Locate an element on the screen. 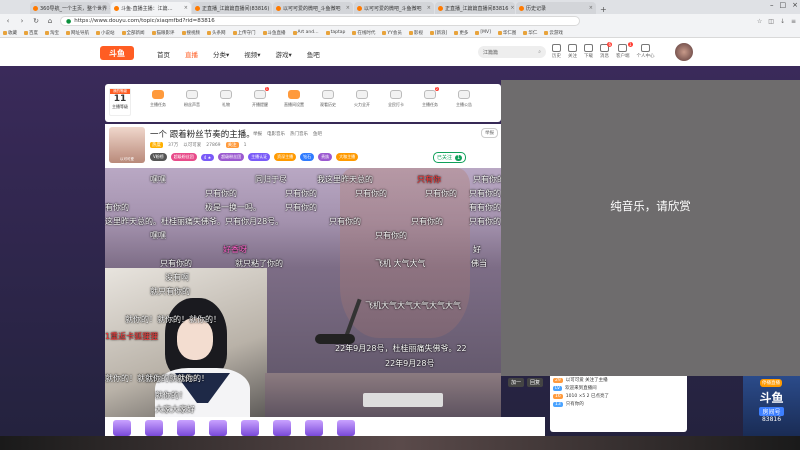 This screenshot has width=800, height=450. category-link: 鱼吧 is located at coordinates (317, 134).